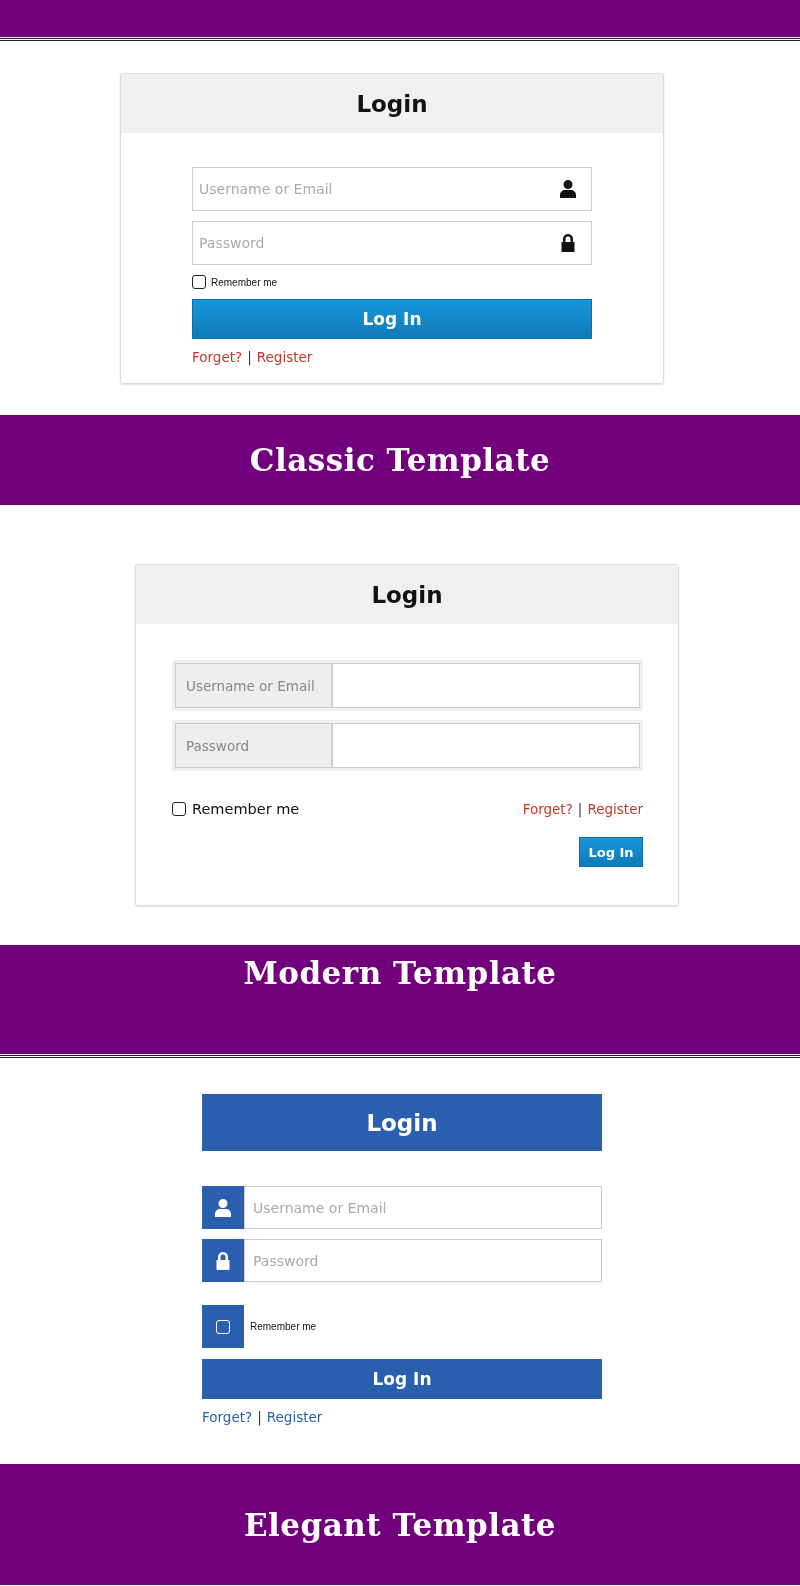  I want to click on template-title: Elegant Template, so click(400, 1524).